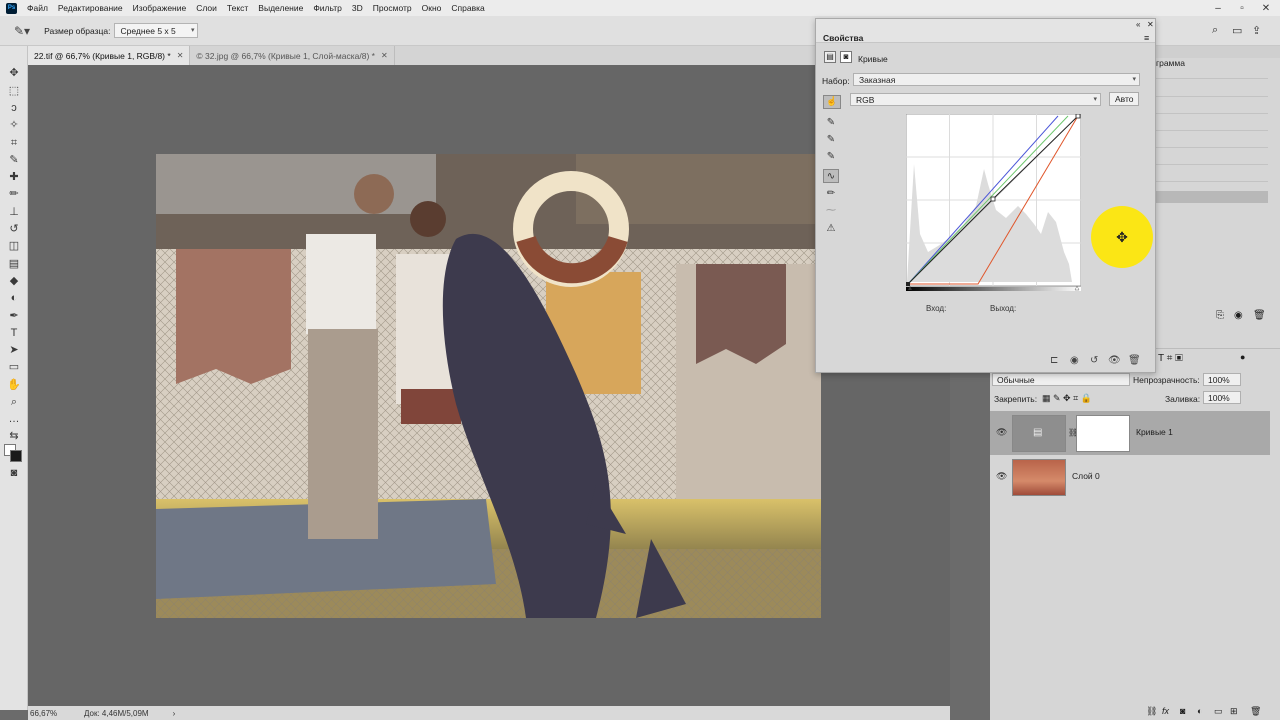 The image size is (1280, 720). Describe the element at coordinates (206, 8) in the screenshot. I see `menu-layers: Слои` at that location.